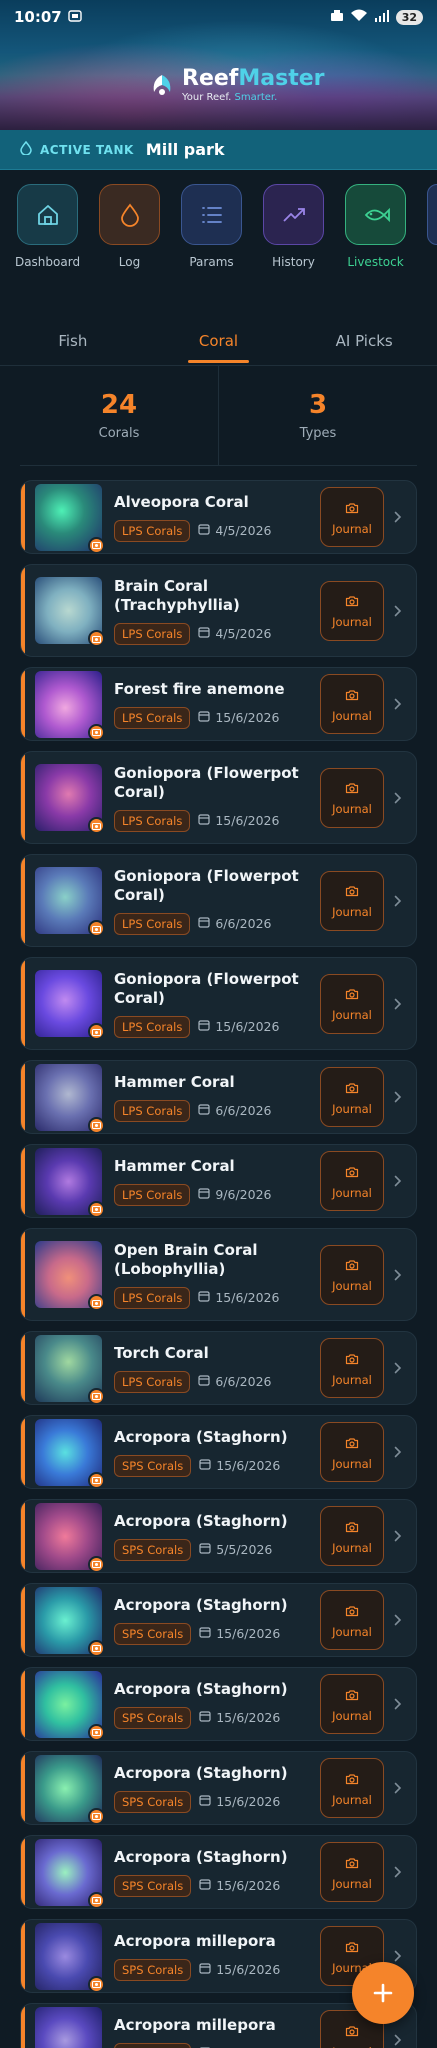  Describe the element at coordinates (432, 252) in the screenshot. I see `nav-more-partial` at that location.